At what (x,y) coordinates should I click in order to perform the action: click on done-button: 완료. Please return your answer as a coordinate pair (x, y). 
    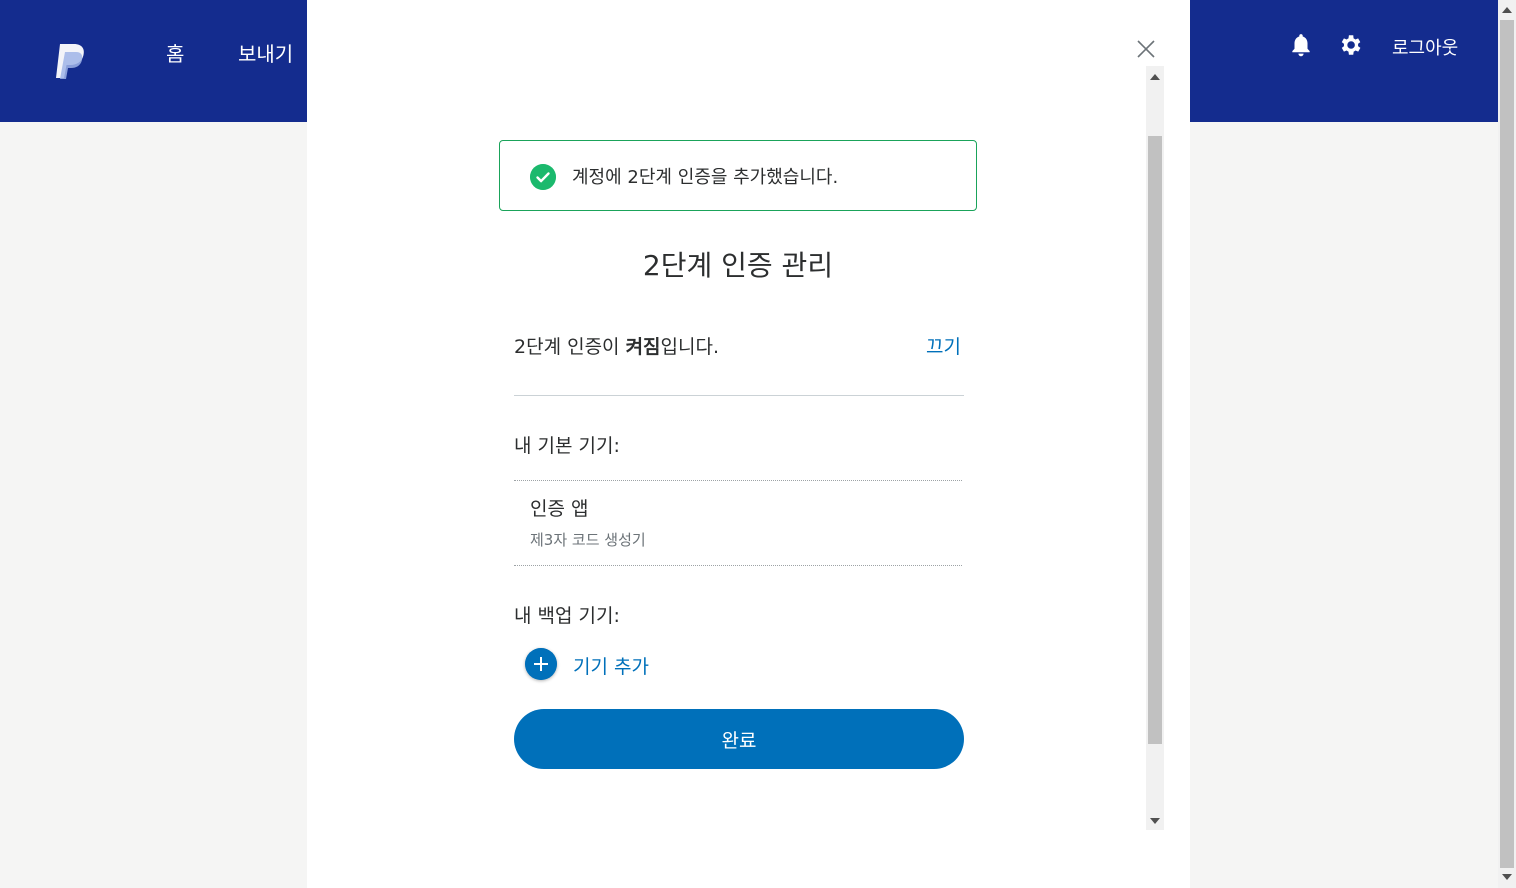
    Looking at the image, I should click on (739, 739).